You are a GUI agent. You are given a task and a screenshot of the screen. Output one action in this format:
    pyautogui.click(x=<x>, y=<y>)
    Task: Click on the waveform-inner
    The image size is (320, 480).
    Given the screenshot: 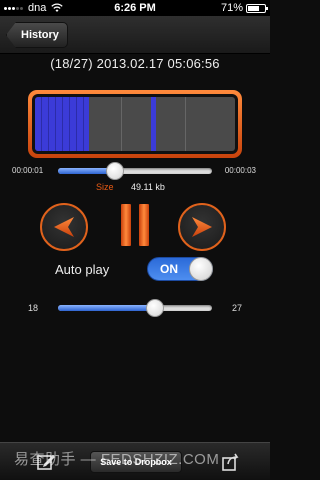 What is the action you would take?
    pyautogui.click(x=135, y=124)
    